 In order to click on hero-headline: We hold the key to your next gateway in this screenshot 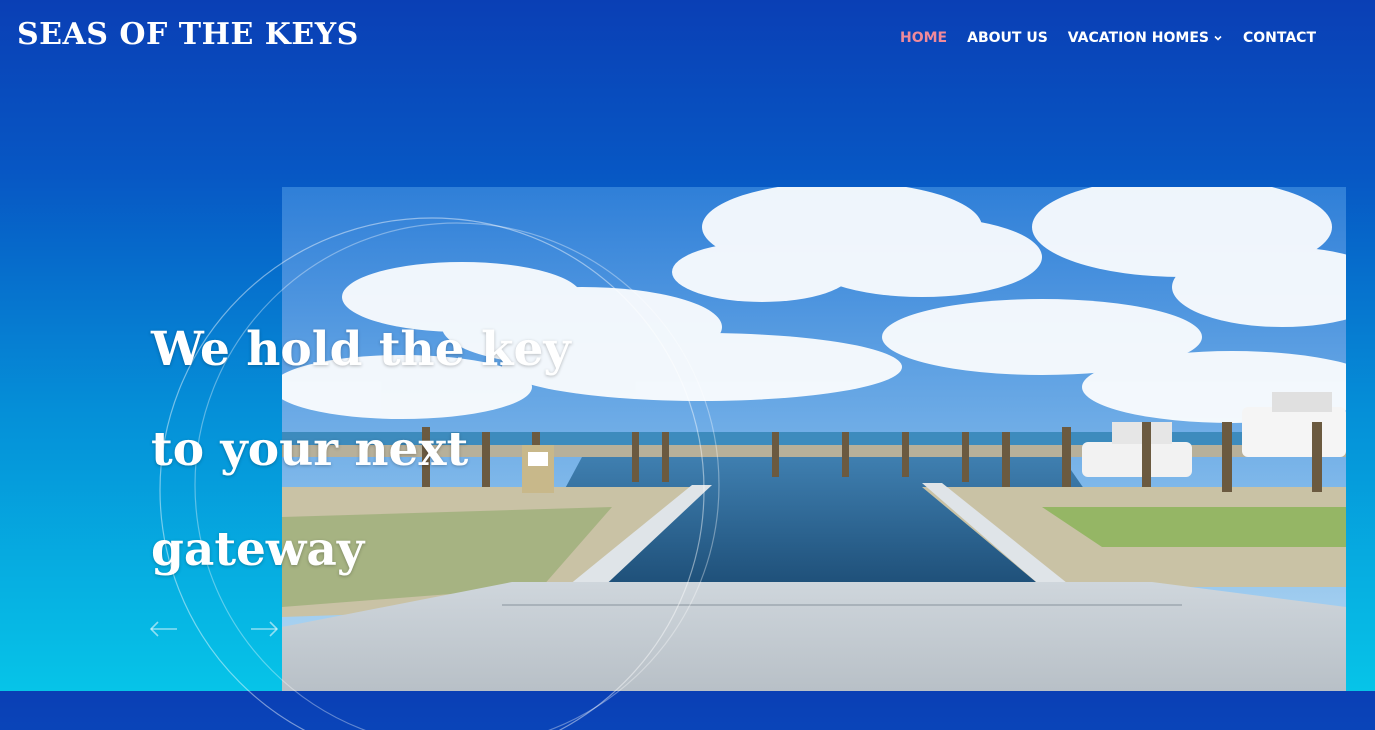, I will do `click(361, 450)`.